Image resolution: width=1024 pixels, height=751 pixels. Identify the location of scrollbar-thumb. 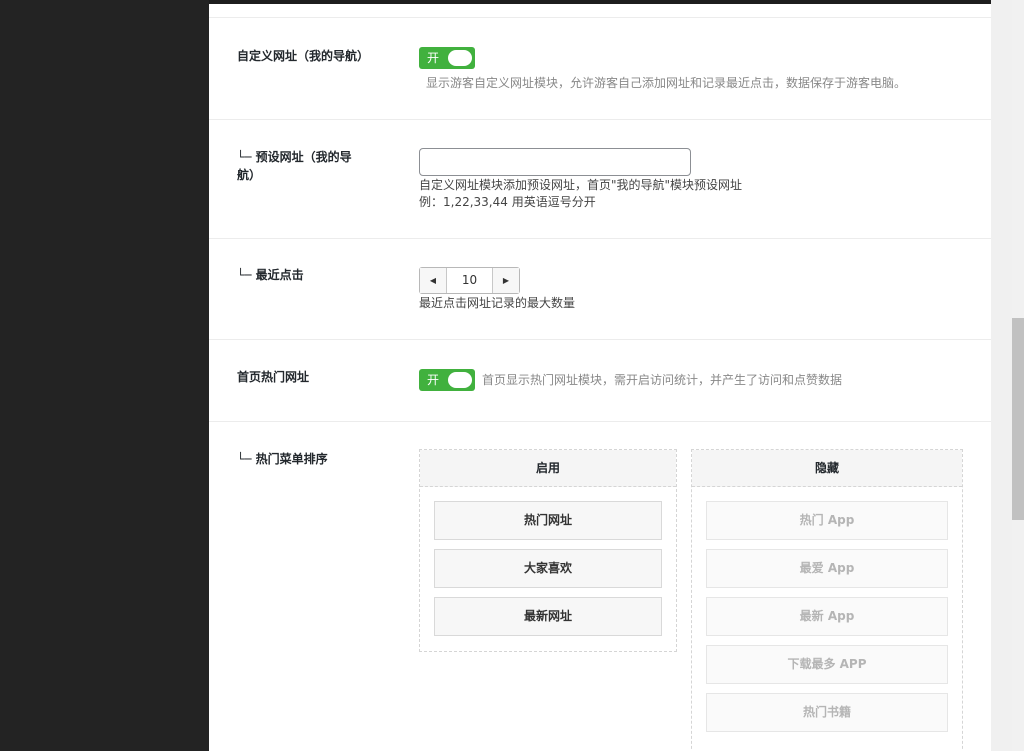
(1018, 419).